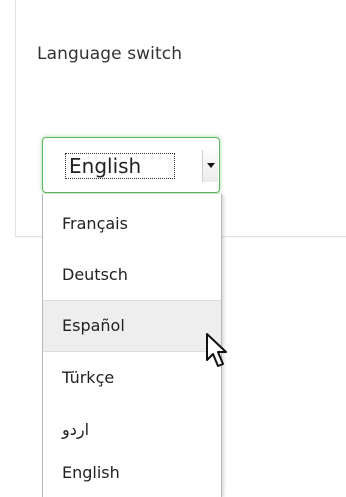 This screenshot has width=346, height=497. I want to click on language-select: English, so click(140, 166).